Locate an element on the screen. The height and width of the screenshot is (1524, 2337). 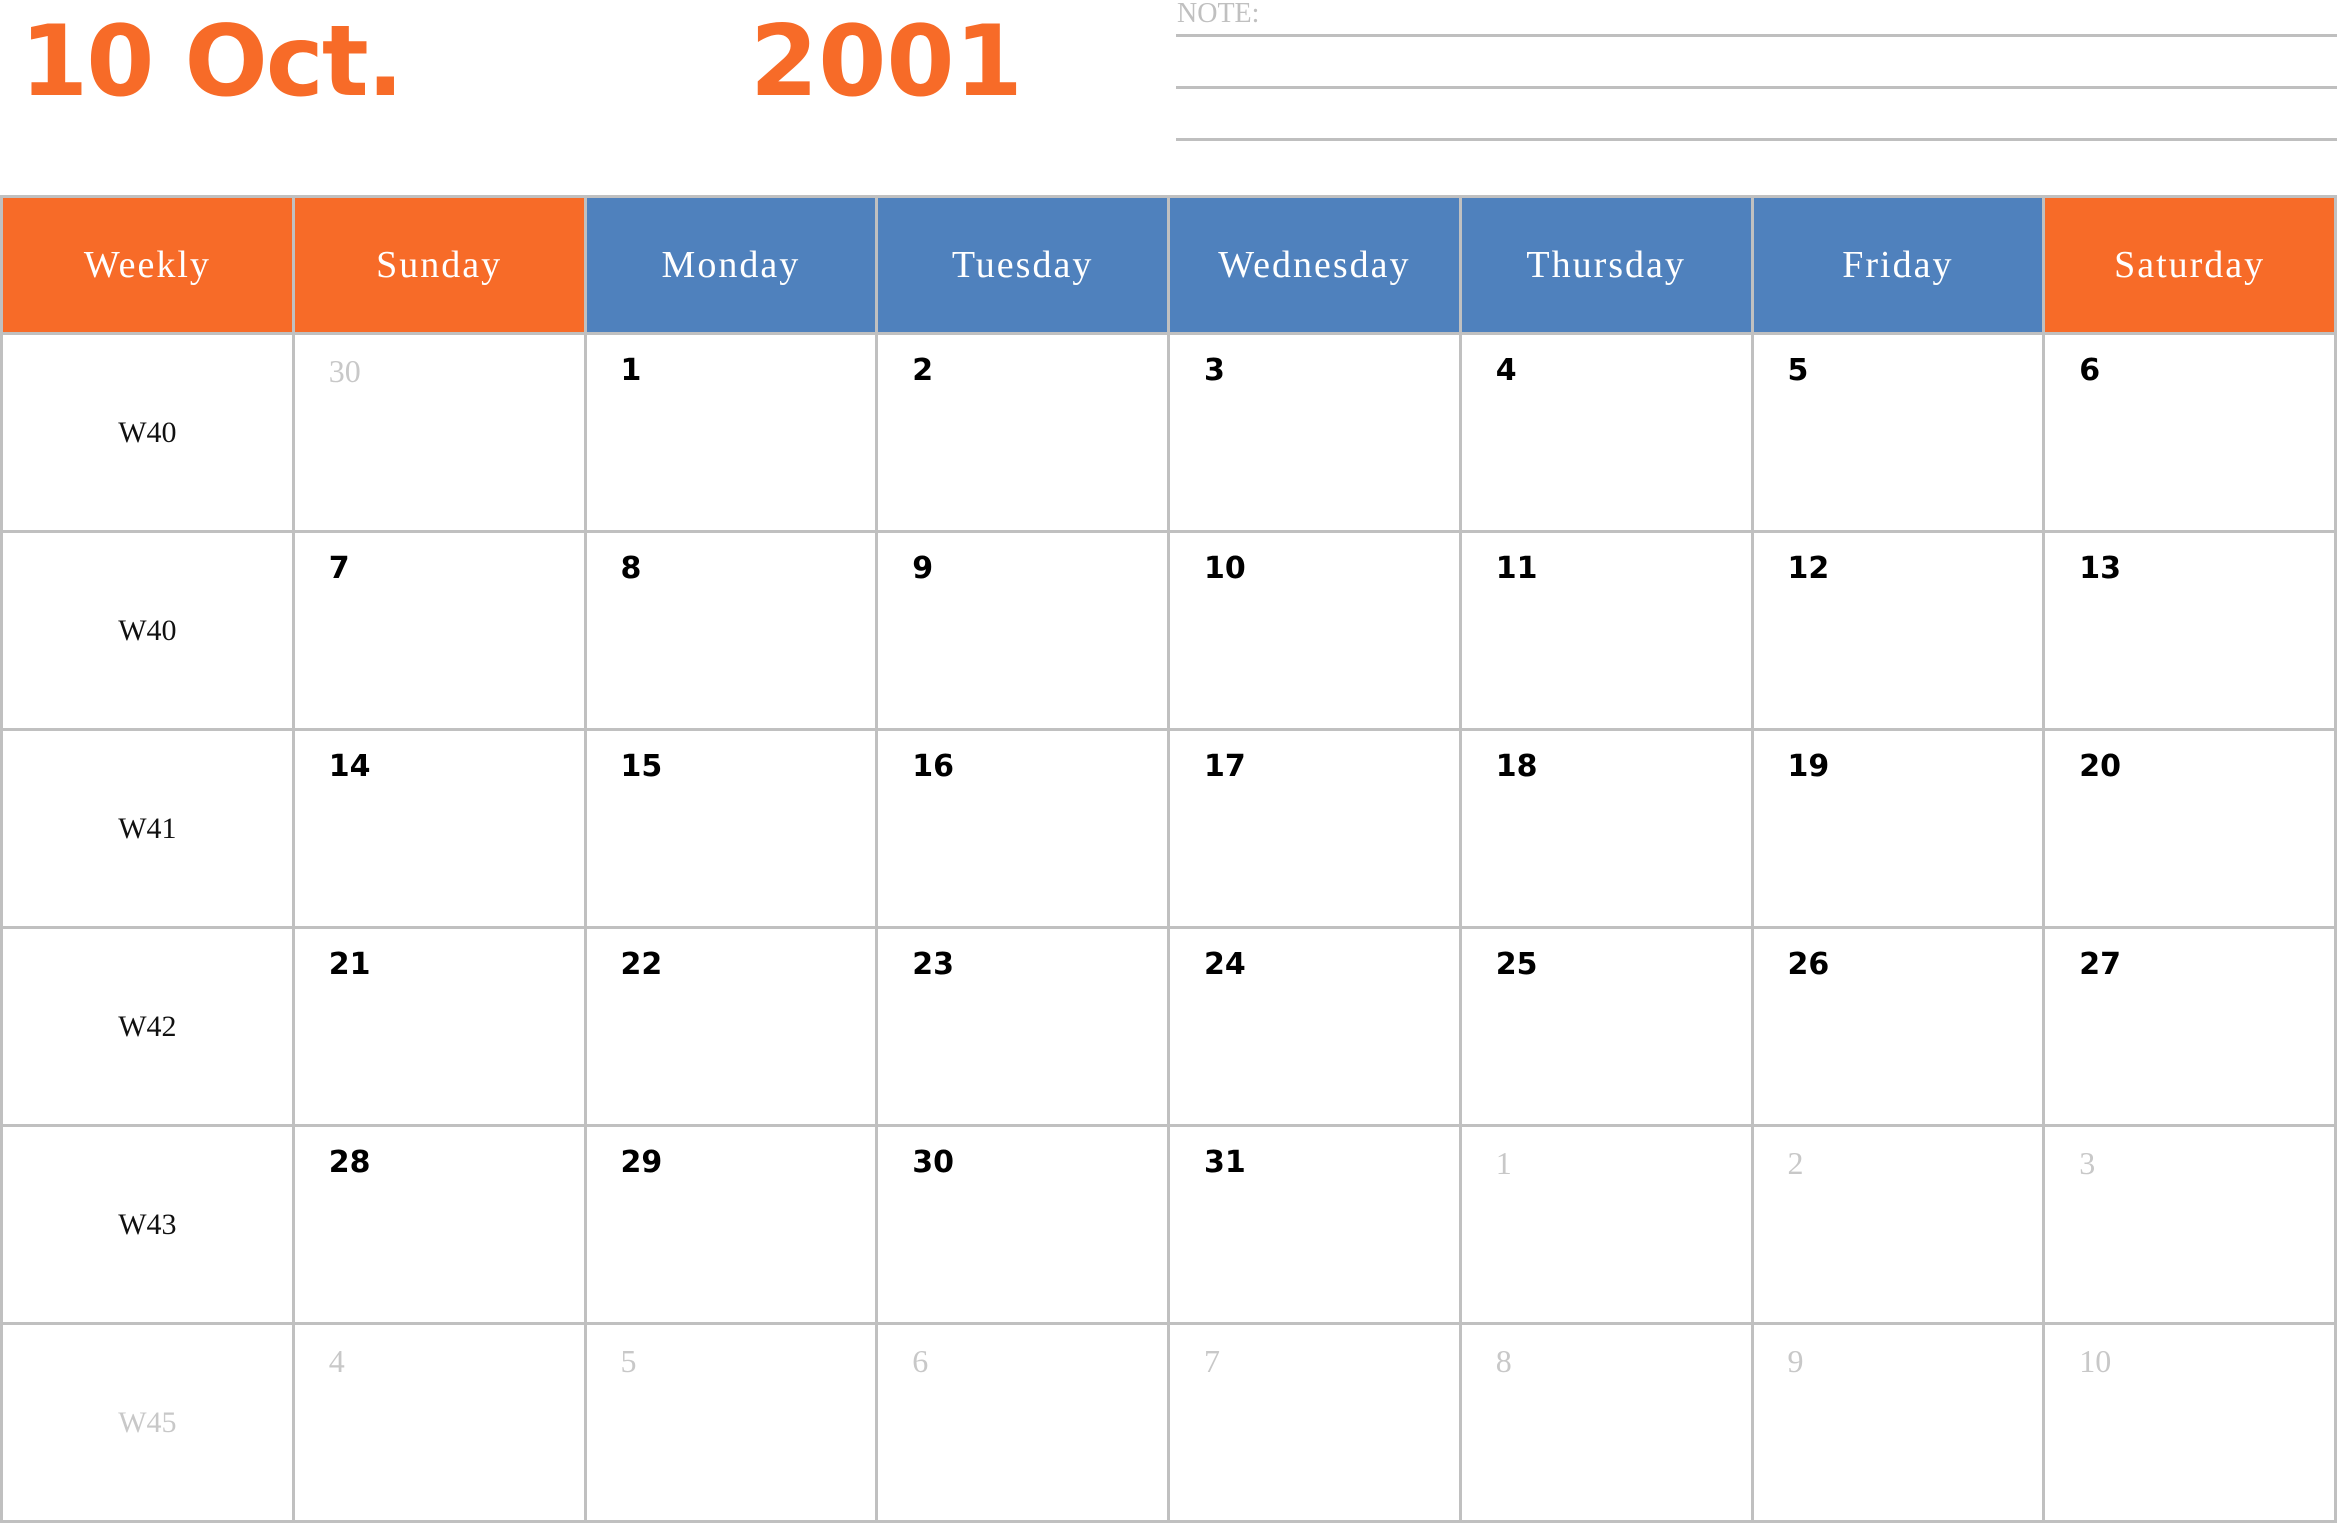
day-number: 22 is located at coordinates (641, 964).